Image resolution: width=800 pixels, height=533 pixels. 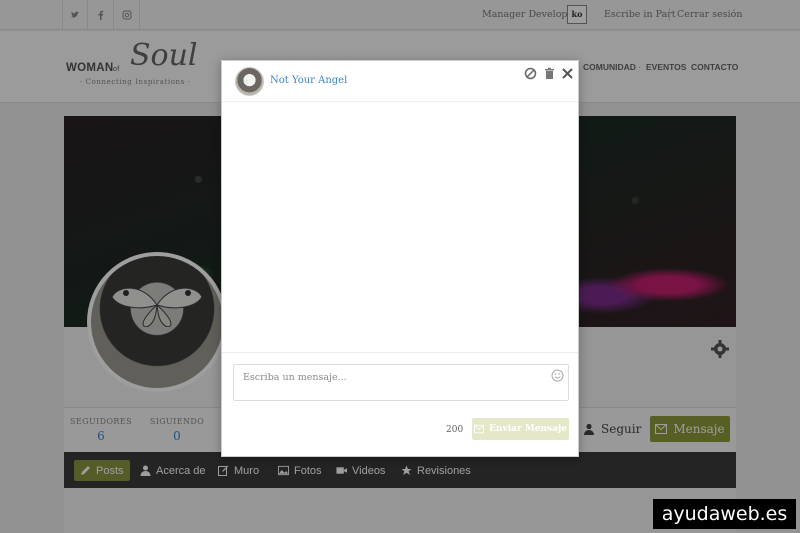 What do you see at coordinates (400, 81) in the screenshot?
I see `chat-header: Not Your Angel` at bounding box center [400, 81].